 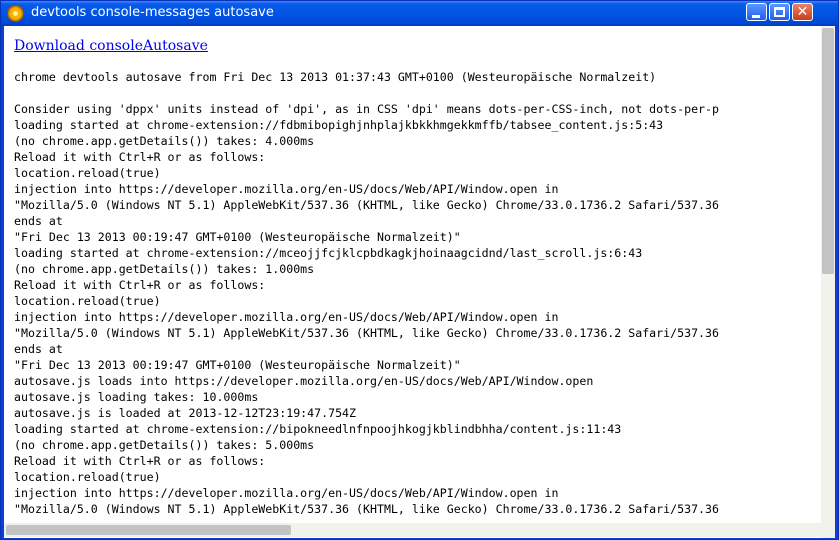 What do you see at coordinates (148, 530) in the screenshot?
I see `horizontal-scroll-thumb` at bounding box center [148, 530].